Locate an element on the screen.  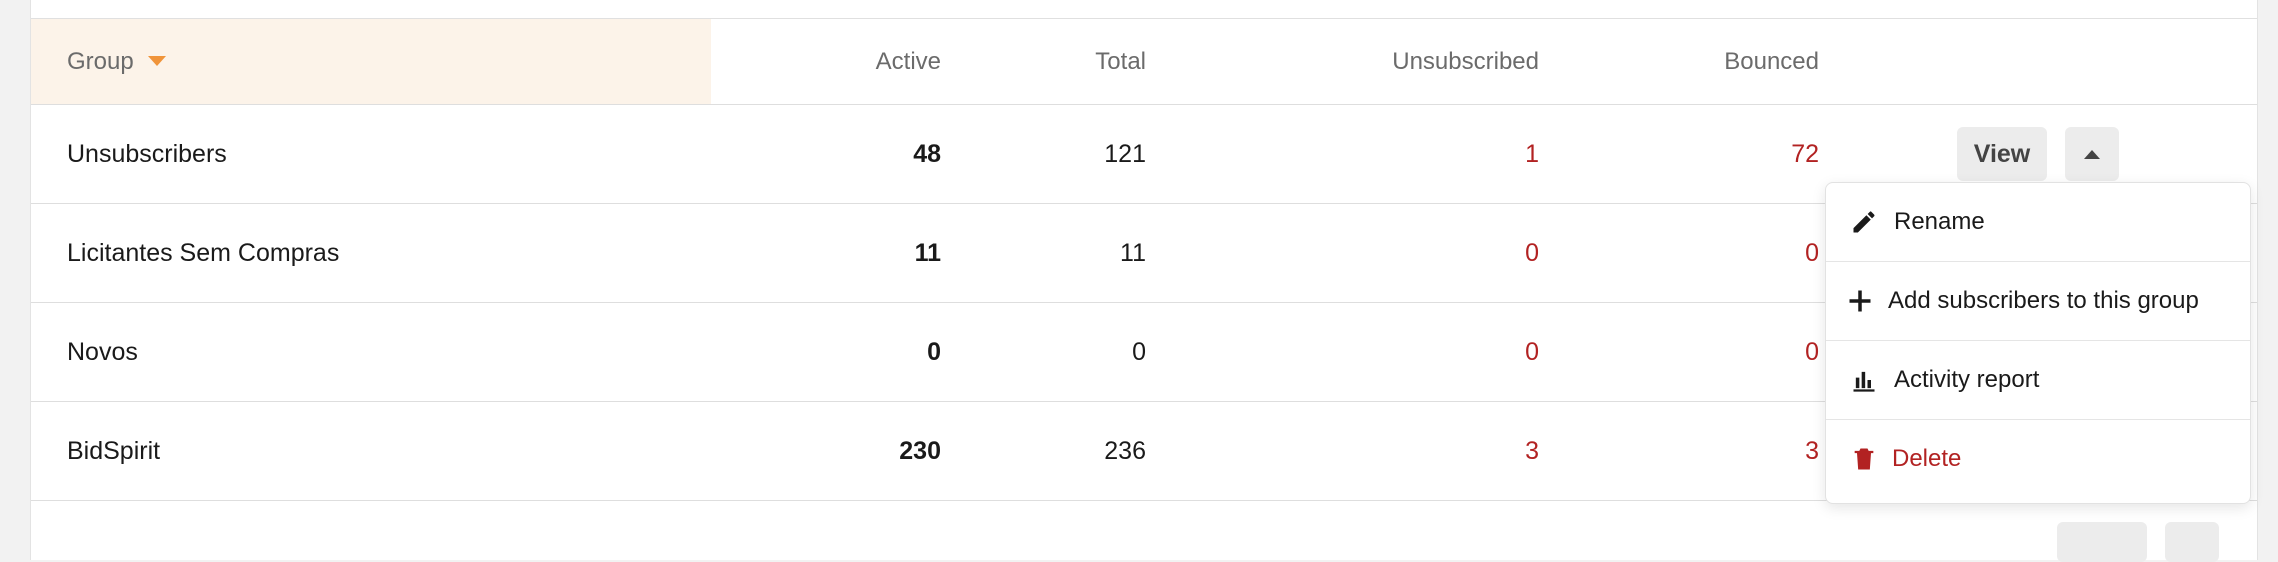
bounced-count: 3 is located at coordinates (1812, 451).